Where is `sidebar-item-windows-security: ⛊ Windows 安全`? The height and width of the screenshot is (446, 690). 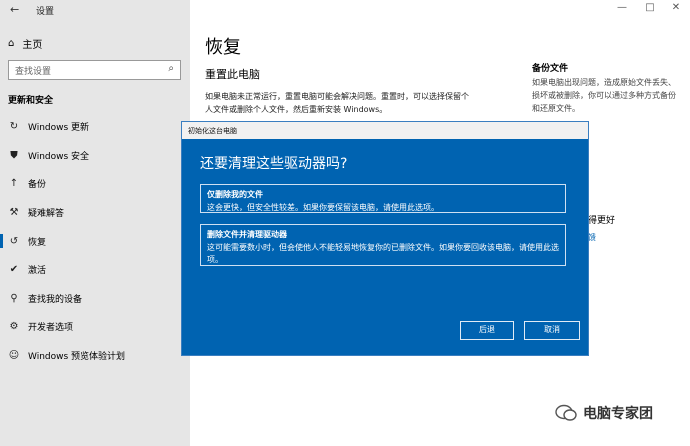
sidebar-item-windows-security: ⛊ Windows 安全 is located at coordinates (95, 155).